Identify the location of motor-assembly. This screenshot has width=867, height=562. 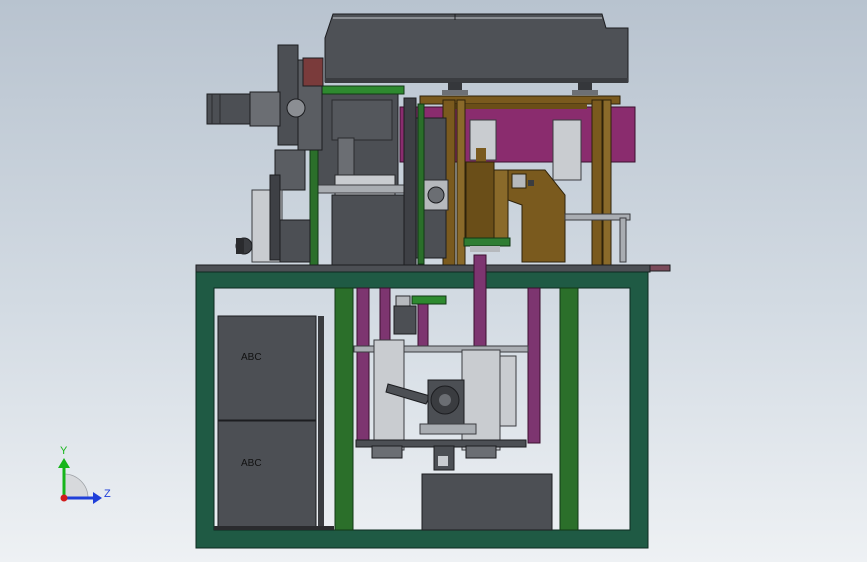
(265, 153).